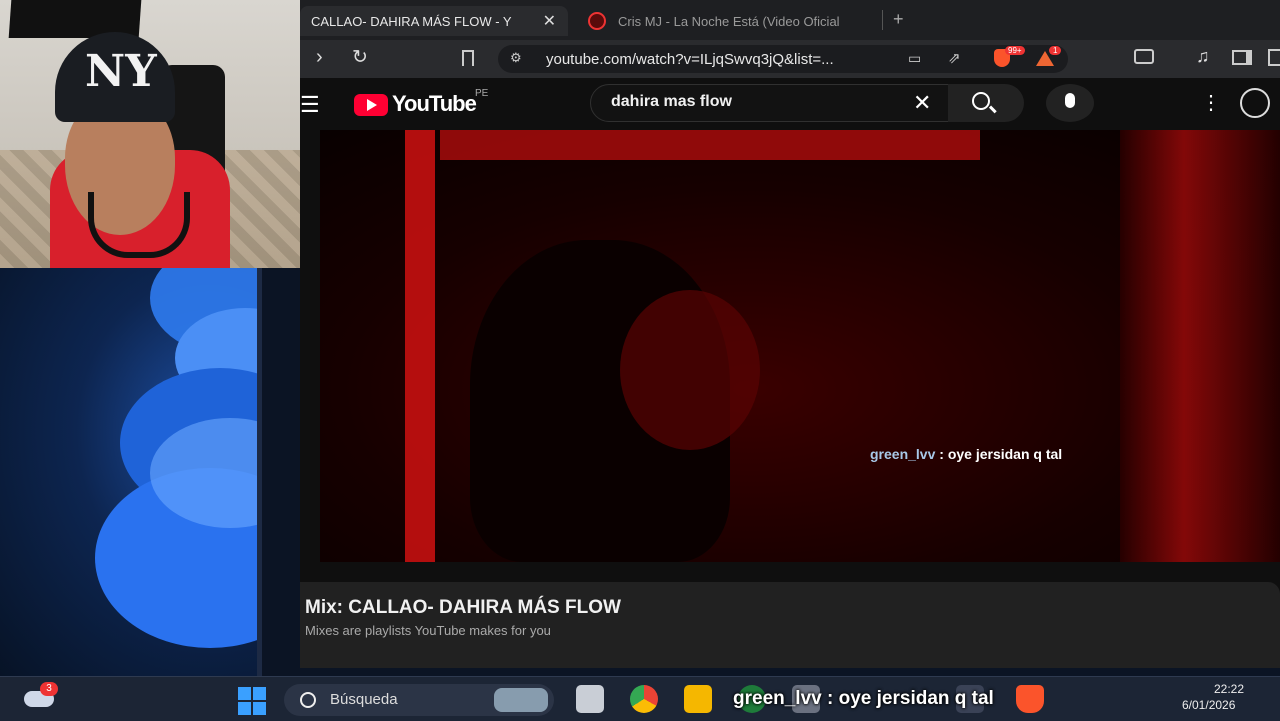 Image resolution: width=1280 pixels, height=721 pixels. What do you see at coordinates (1208, 705) in the screenshot?
I see `clock-date: 6/01/2026` at bounding box center [1208, 705].